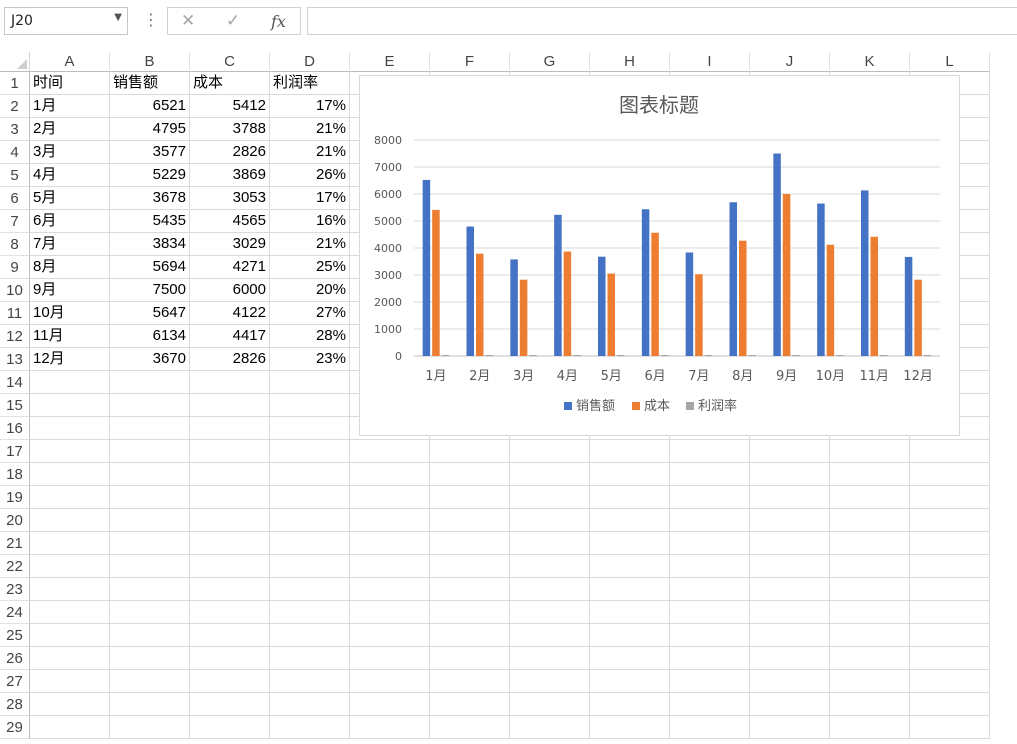 Image resolution: width=1017 pixels, height=744 pixels. What do you see at coordinates (150, 382) in the screenshot?
I see `cell-b14` at bounding box center [150, 382].